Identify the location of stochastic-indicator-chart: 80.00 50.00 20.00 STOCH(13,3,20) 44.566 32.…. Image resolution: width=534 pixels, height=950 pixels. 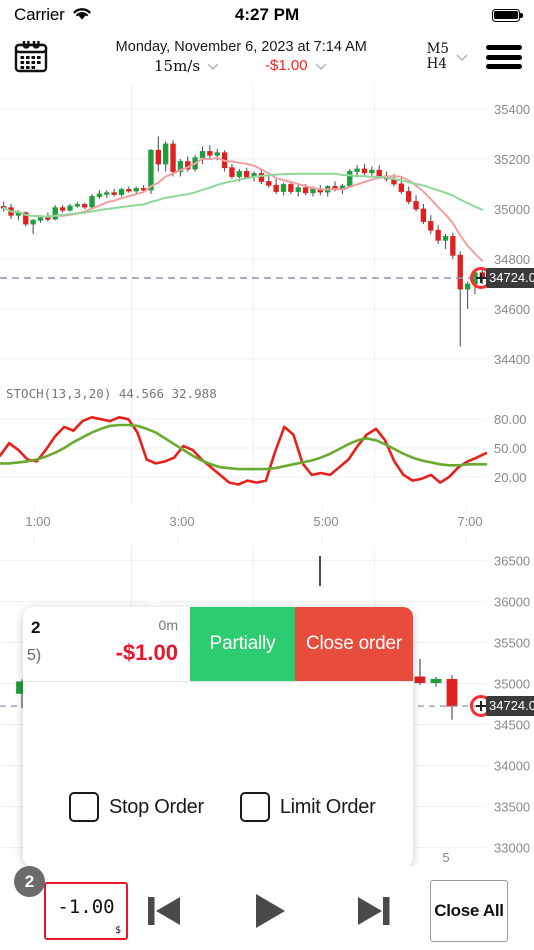
(267, 444).